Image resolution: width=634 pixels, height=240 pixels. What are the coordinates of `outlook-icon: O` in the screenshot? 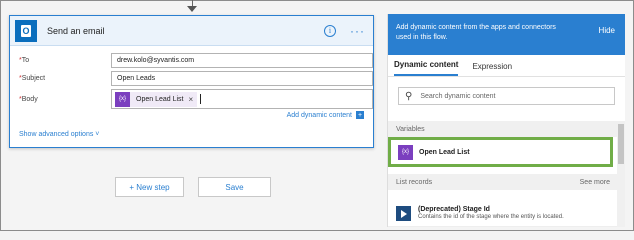 It's located at (26, 30).